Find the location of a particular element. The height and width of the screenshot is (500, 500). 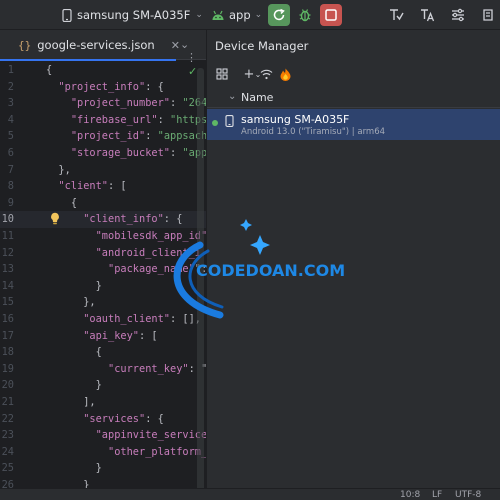

profiler-button is located at coordinates (489, 15).